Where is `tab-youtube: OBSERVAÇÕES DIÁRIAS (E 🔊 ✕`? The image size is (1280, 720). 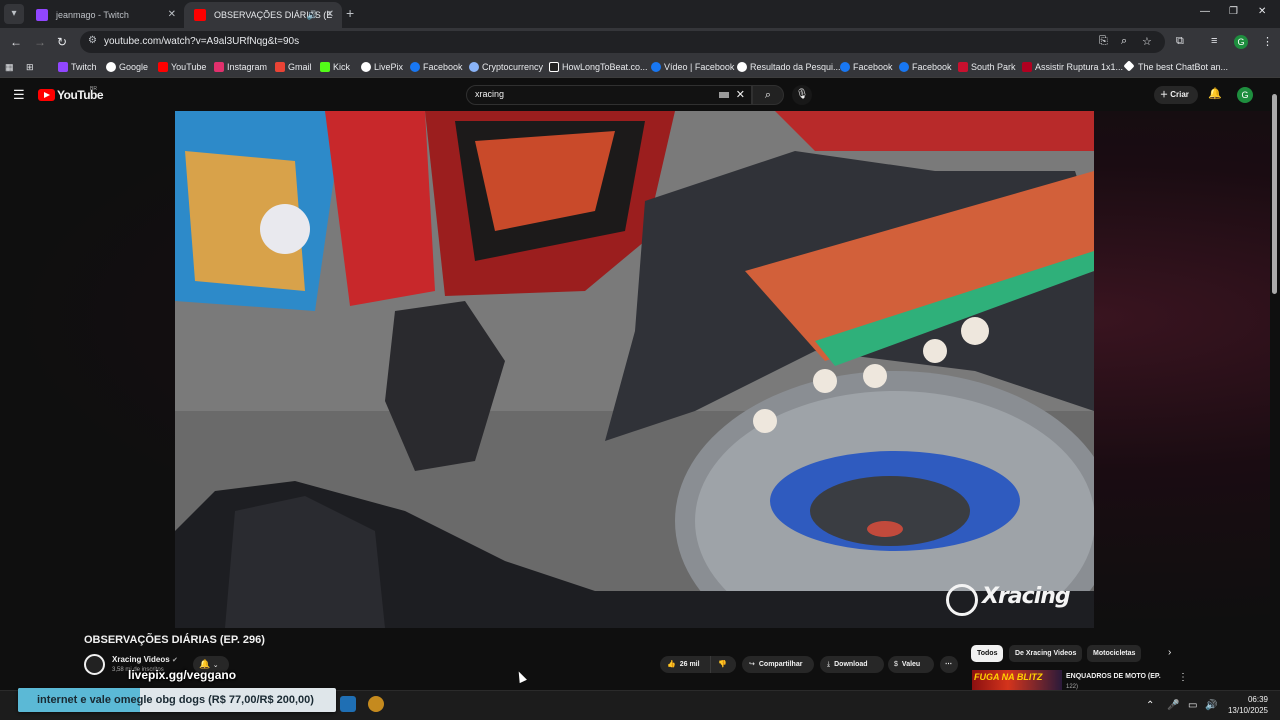 tab-youtube: OBSERVAÇÕES DIÁRIAS (E 🔊 ✕ is located at coordinates (263, 15).